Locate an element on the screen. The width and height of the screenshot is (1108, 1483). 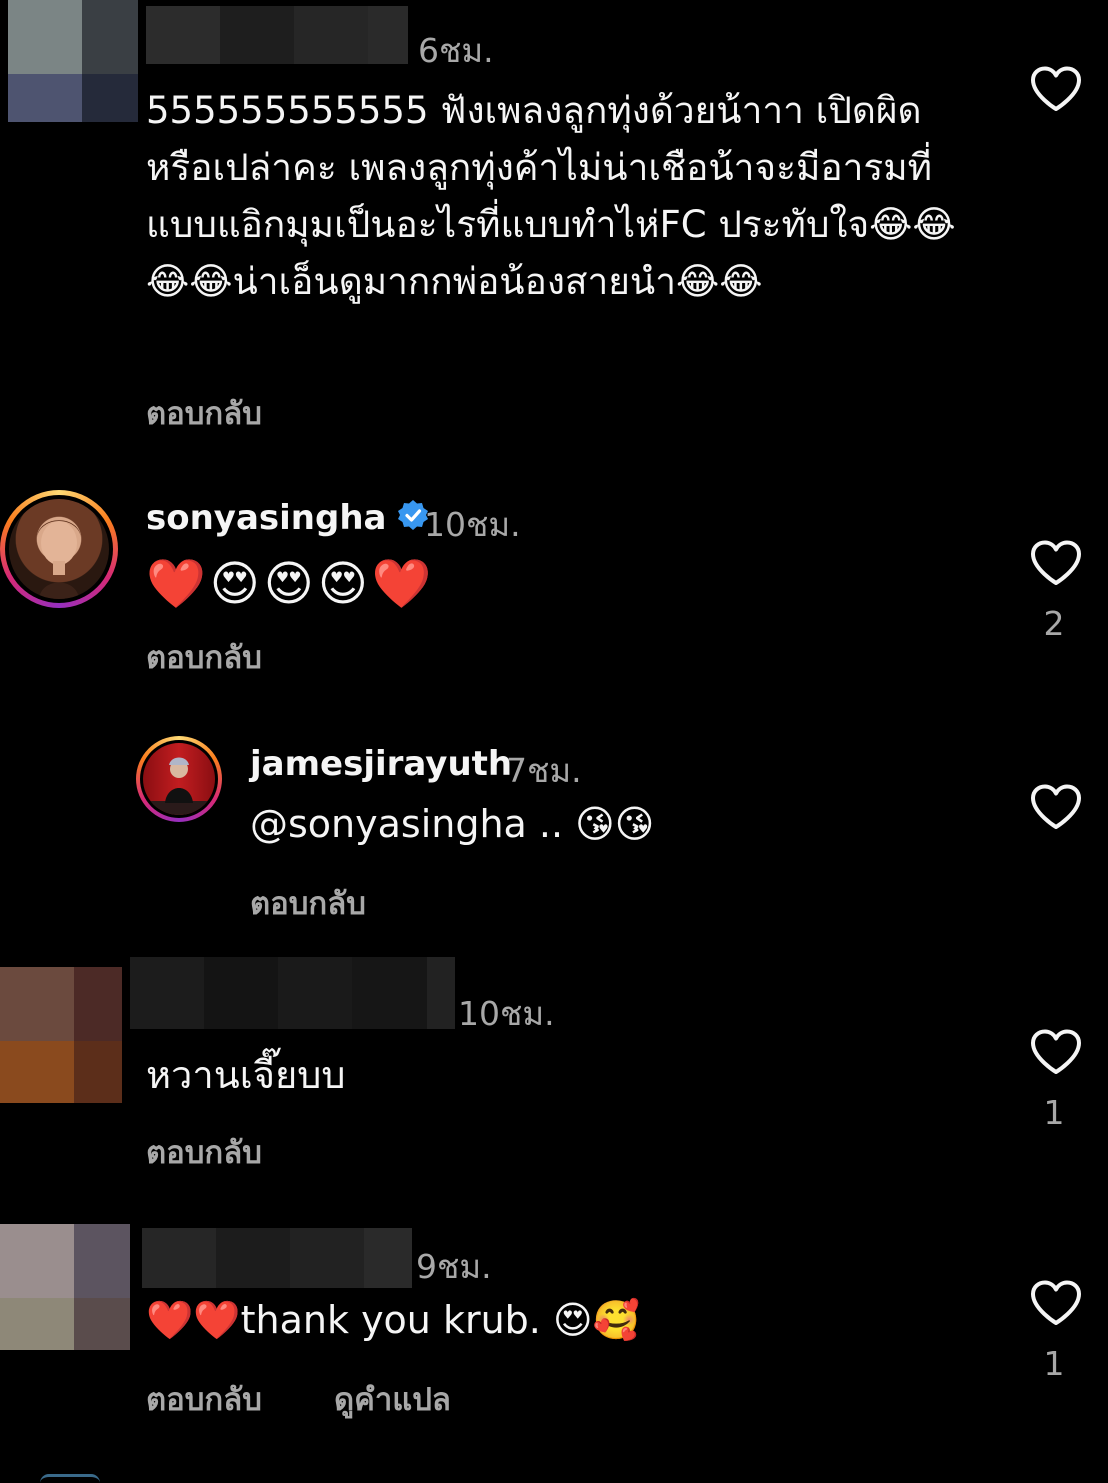
comment-text: ❤️❤️thank you krub. 😍🥰 is located at coordinates (393, 1320).